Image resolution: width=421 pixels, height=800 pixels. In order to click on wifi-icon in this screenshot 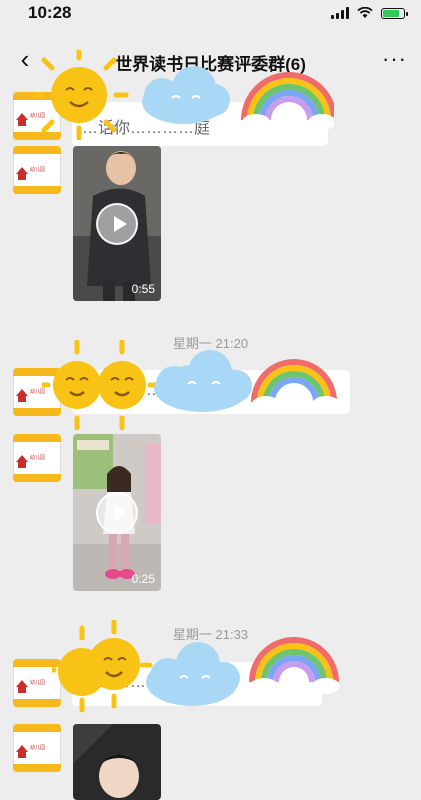, I will do `click(365, 12)`.